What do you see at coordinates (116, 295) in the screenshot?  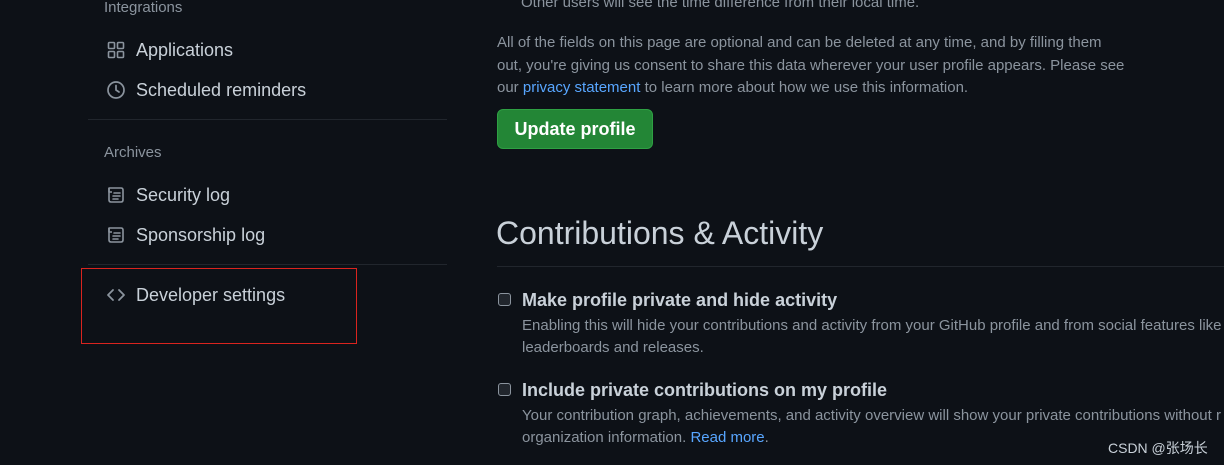 I see `code-icon` at bounding box center [116, 295].